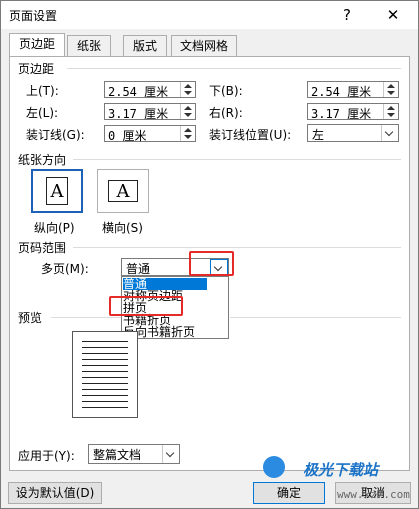 This screenshot has height=509, width=419. I want to click on gutter-position-select: 左, so click(353, 133).